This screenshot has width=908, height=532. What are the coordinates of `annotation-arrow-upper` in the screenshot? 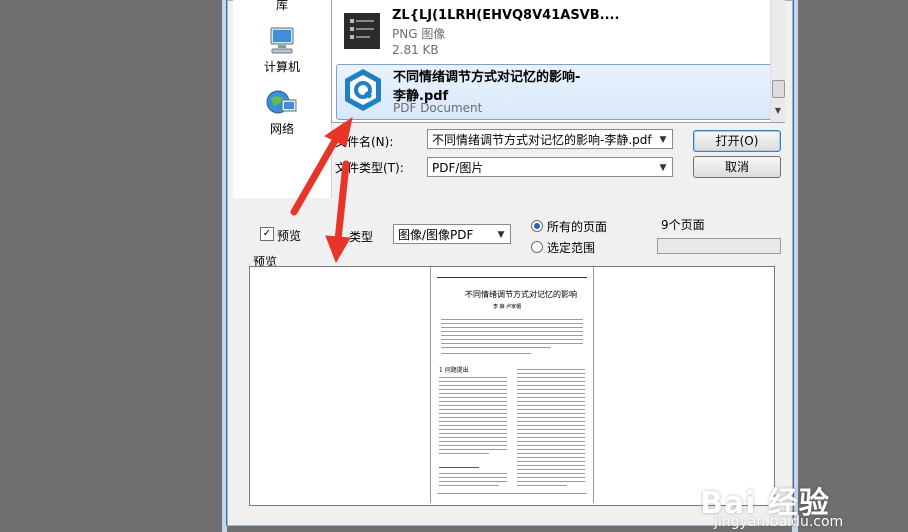 It's located at (317, 172).